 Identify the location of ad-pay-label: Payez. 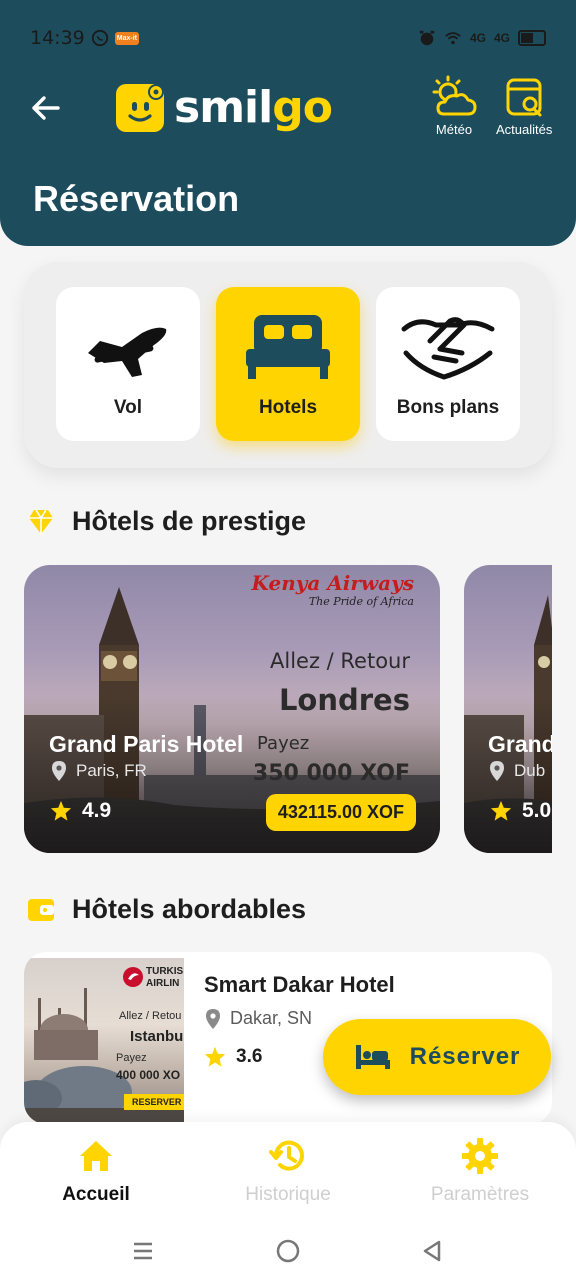
(283, 743).